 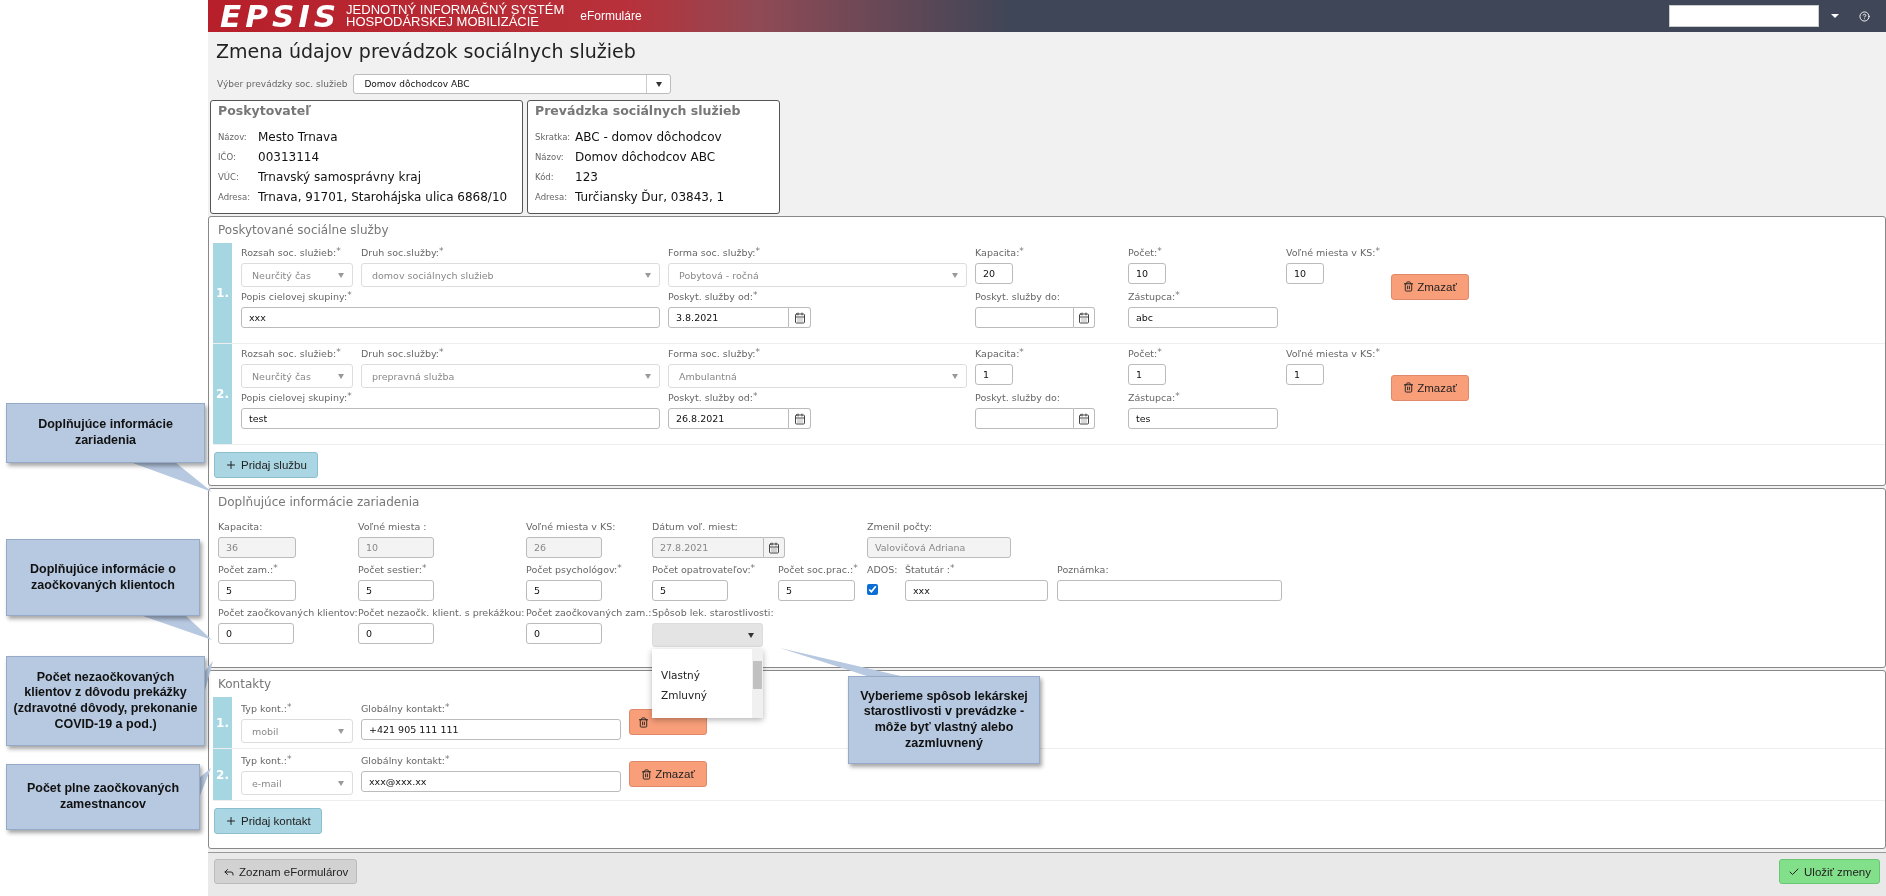 What do you see at coordinates (586, 177) in the screenshot?
I see `field-value: 123` at bounding box center [586, 177].